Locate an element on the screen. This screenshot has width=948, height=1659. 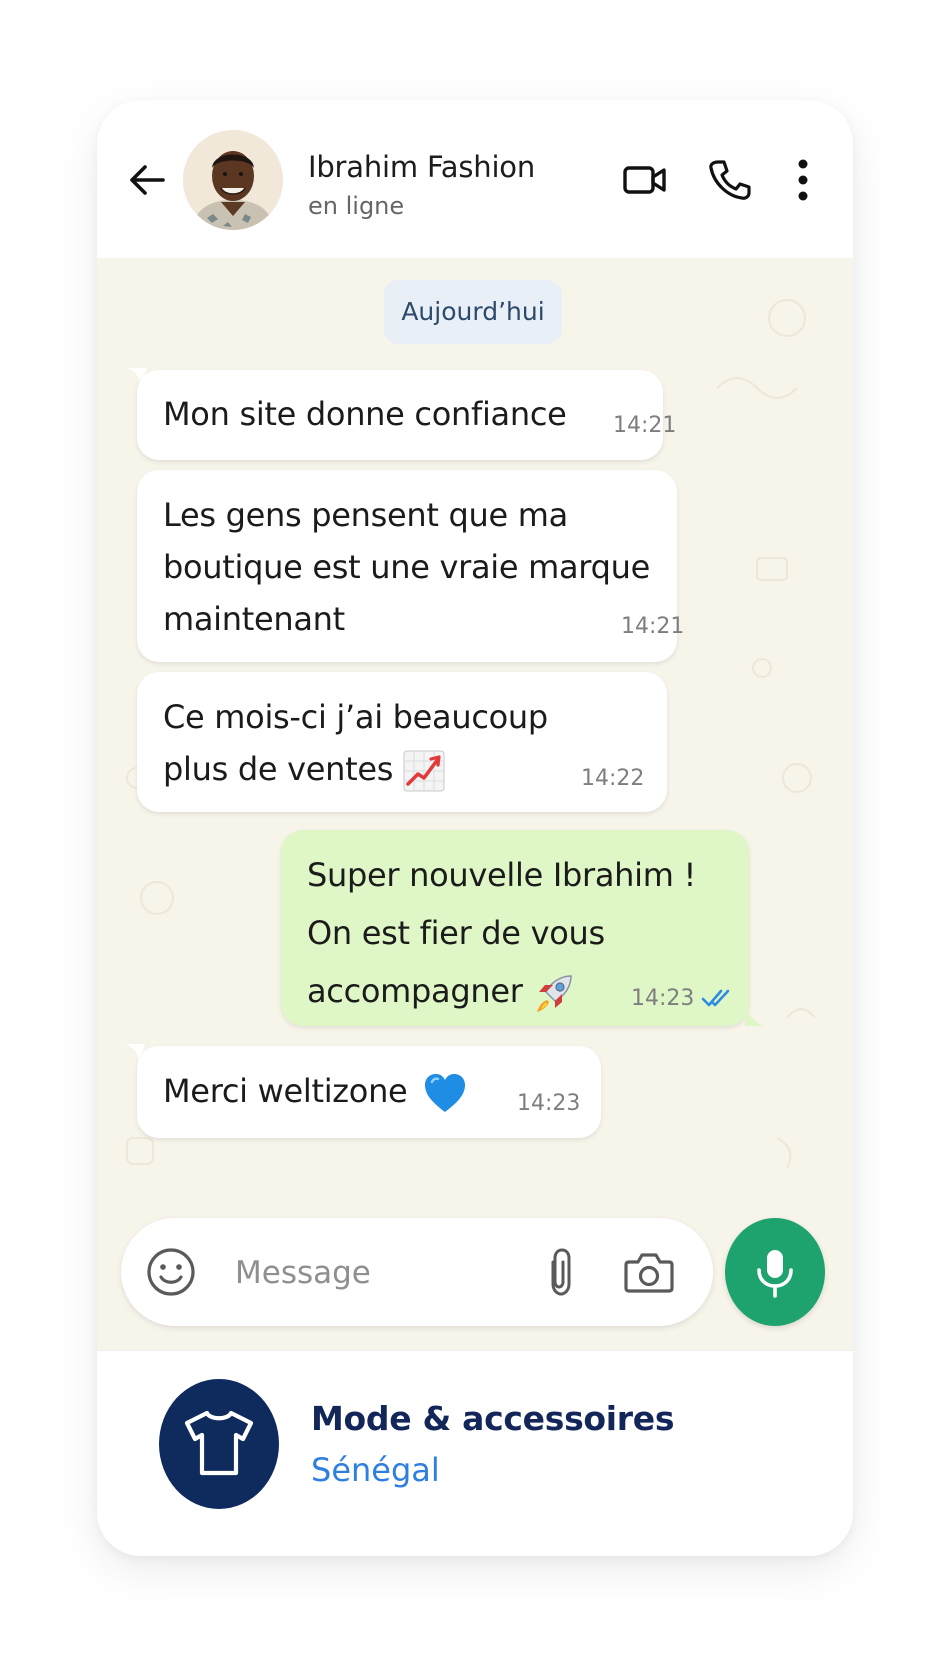
message-input is located at coordinates (375, 1273).